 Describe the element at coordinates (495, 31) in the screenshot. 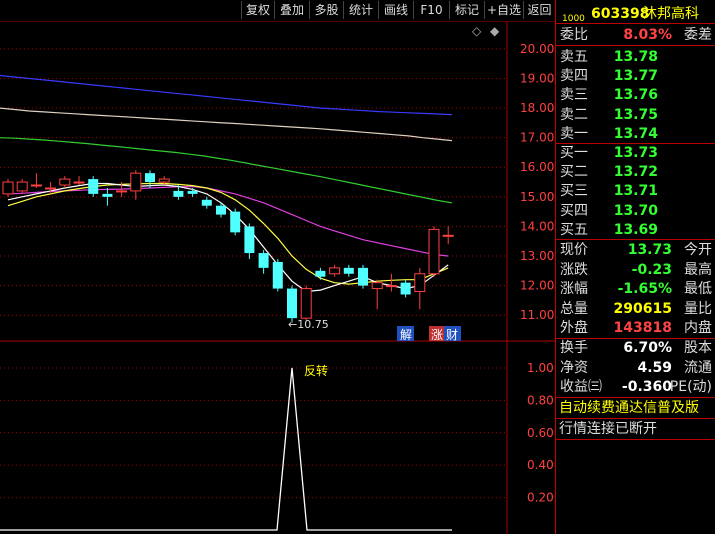

I see `pin-icon: ◆` at that location.